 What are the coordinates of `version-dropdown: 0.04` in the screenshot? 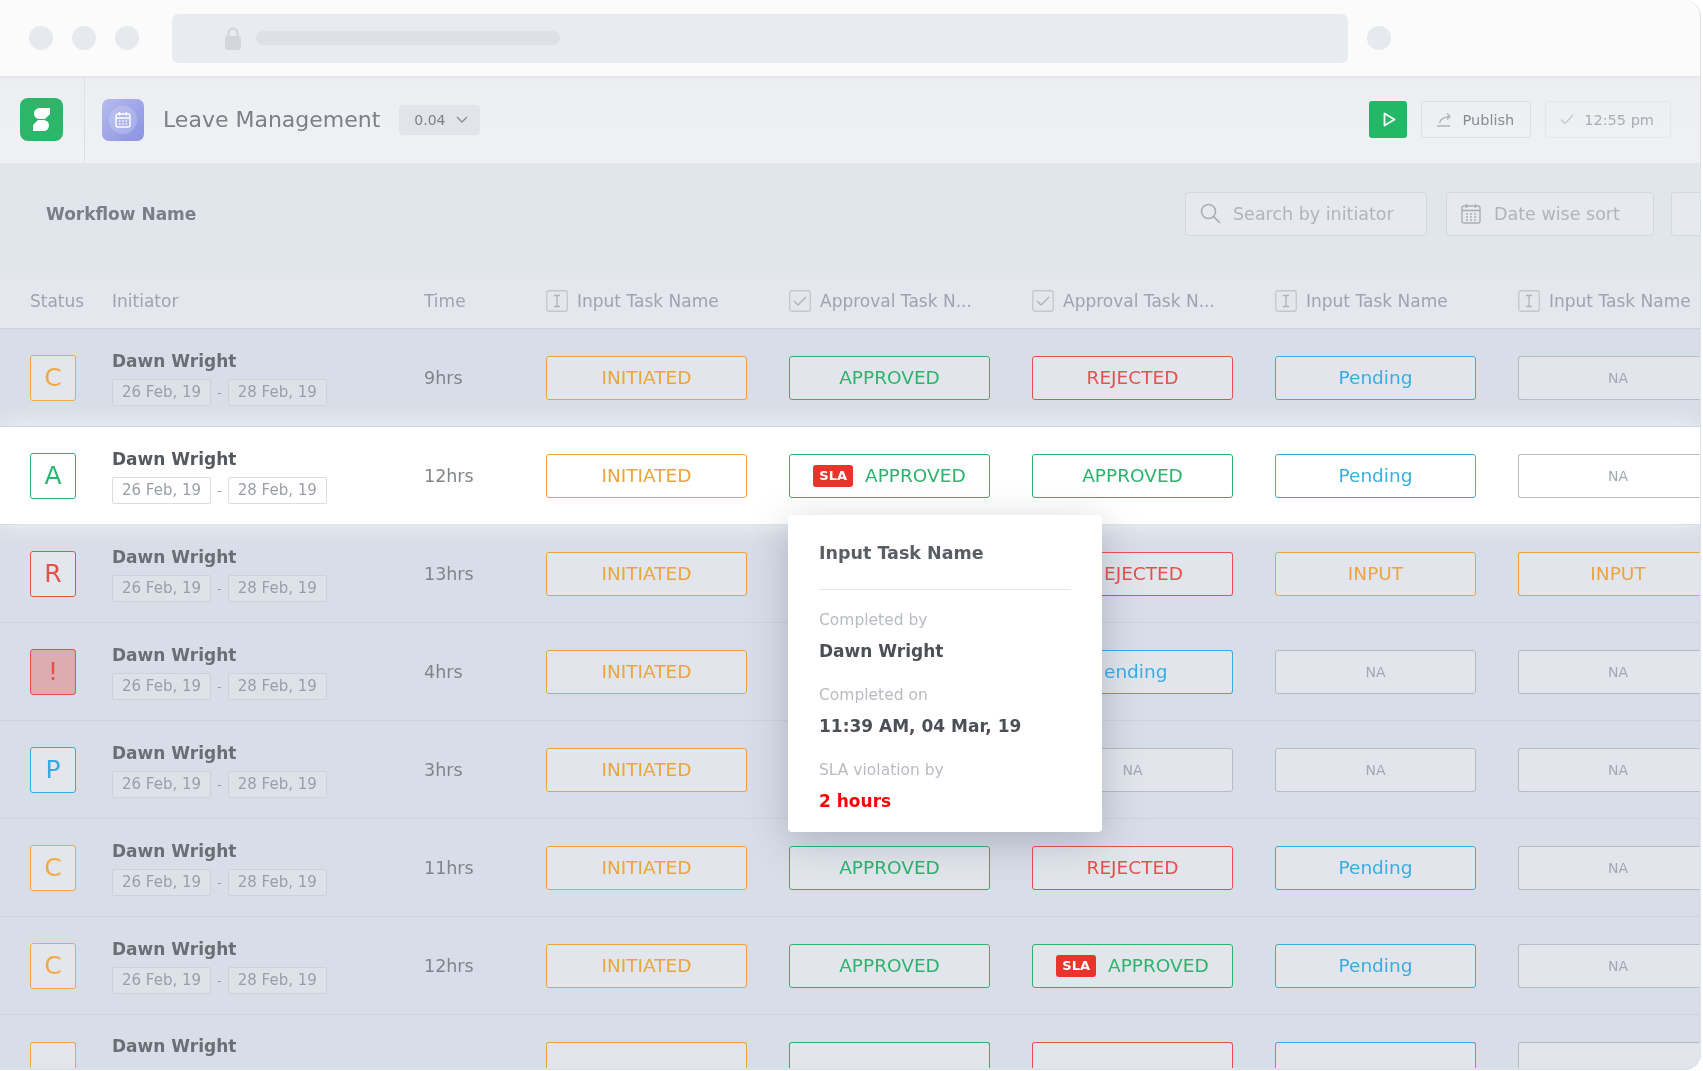 It's located at (439, 119).